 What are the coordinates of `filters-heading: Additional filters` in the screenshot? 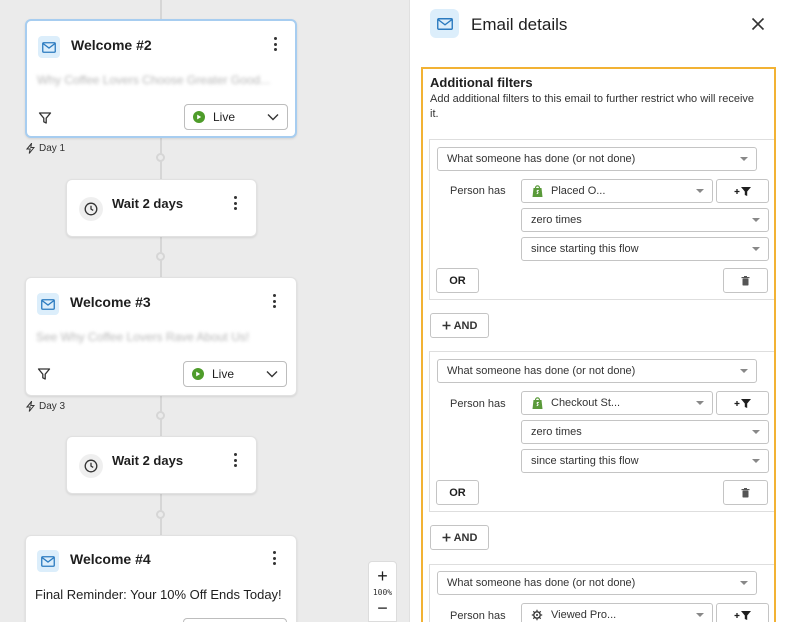 It's located at (481, 82).